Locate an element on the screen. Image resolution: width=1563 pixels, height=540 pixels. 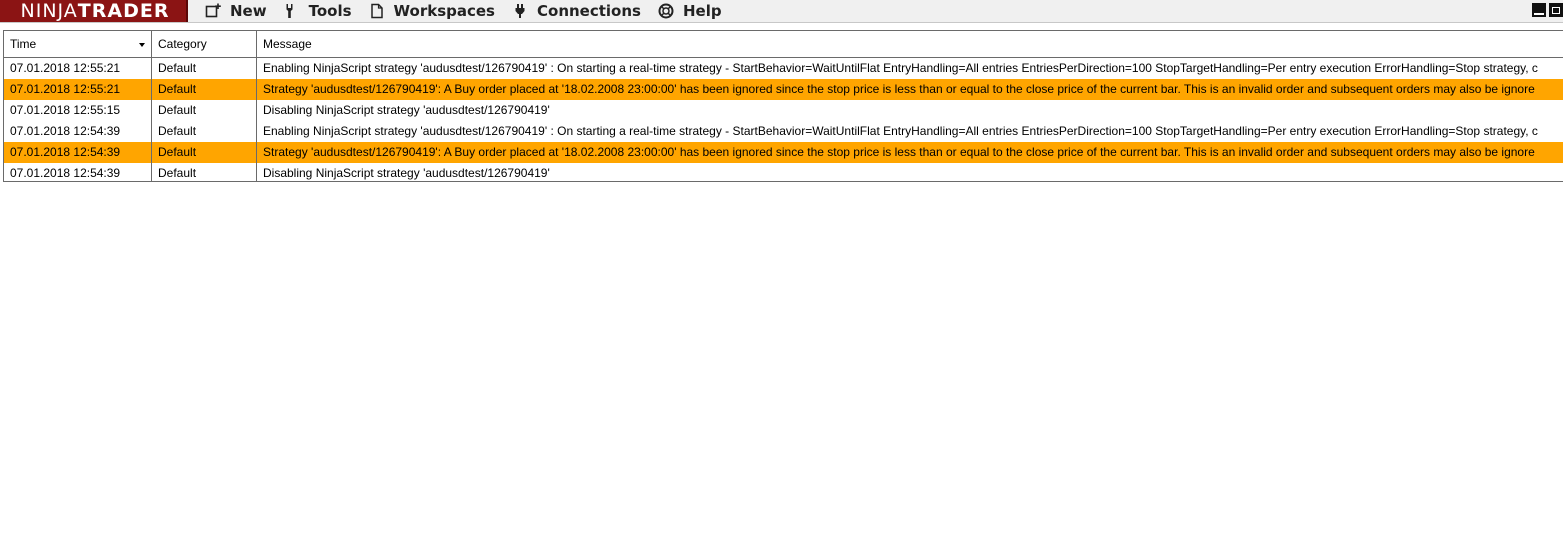
grid-header: Time Category Message is located at coordinates (783, 44).